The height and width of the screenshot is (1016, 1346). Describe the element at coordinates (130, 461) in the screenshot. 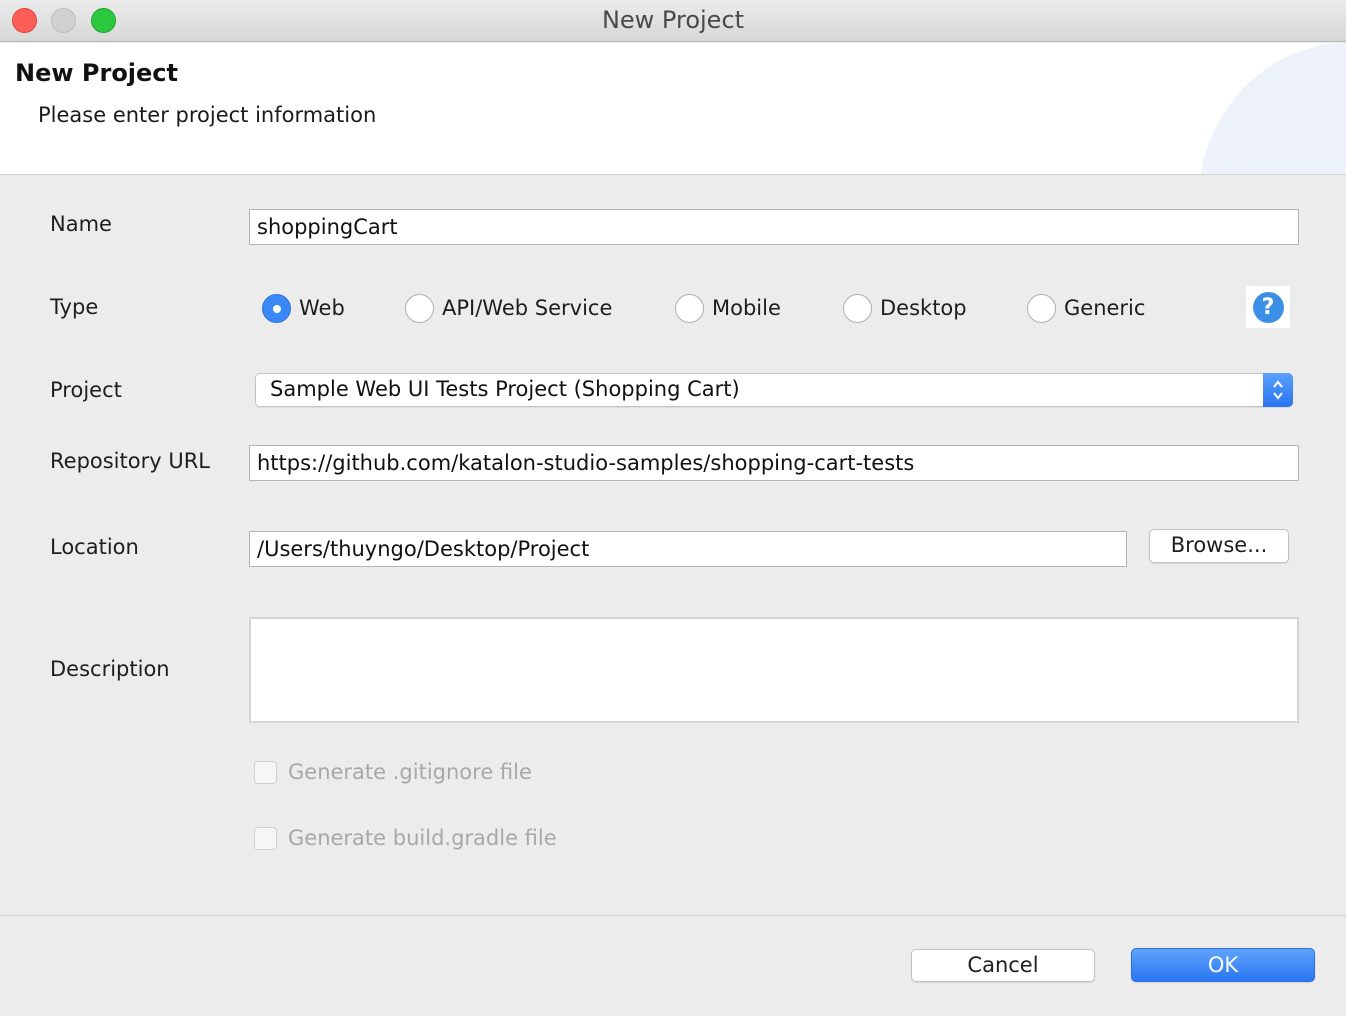

I see `repository-url-label: Repository URL` at that location.